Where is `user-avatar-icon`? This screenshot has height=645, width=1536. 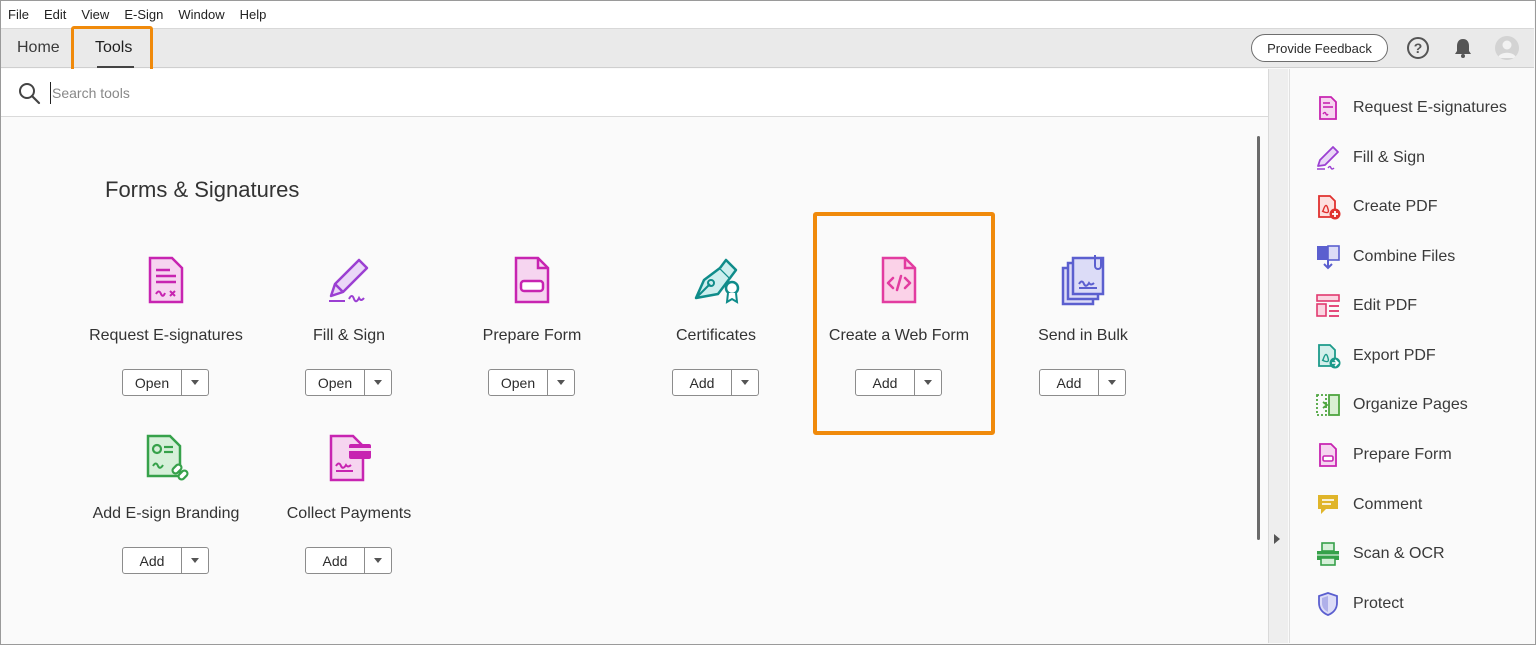
user-avatar-icon is located at coordinates (1507, 48).